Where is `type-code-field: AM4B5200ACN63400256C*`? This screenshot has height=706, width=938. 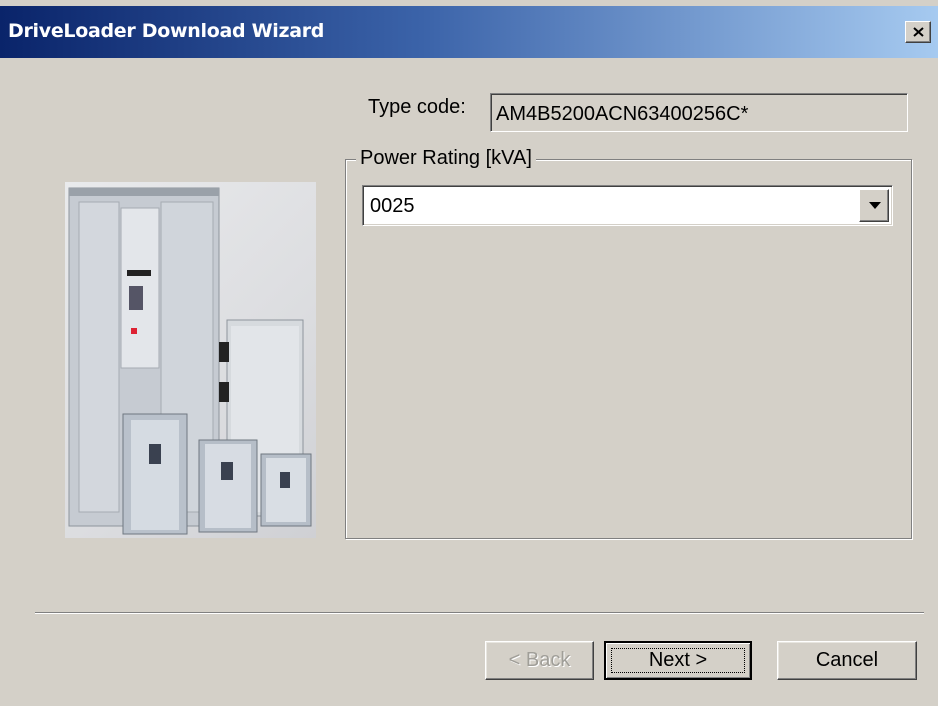
type-code-field: AM4B5200ACN63400256C* is located at coordinates (699, 112).